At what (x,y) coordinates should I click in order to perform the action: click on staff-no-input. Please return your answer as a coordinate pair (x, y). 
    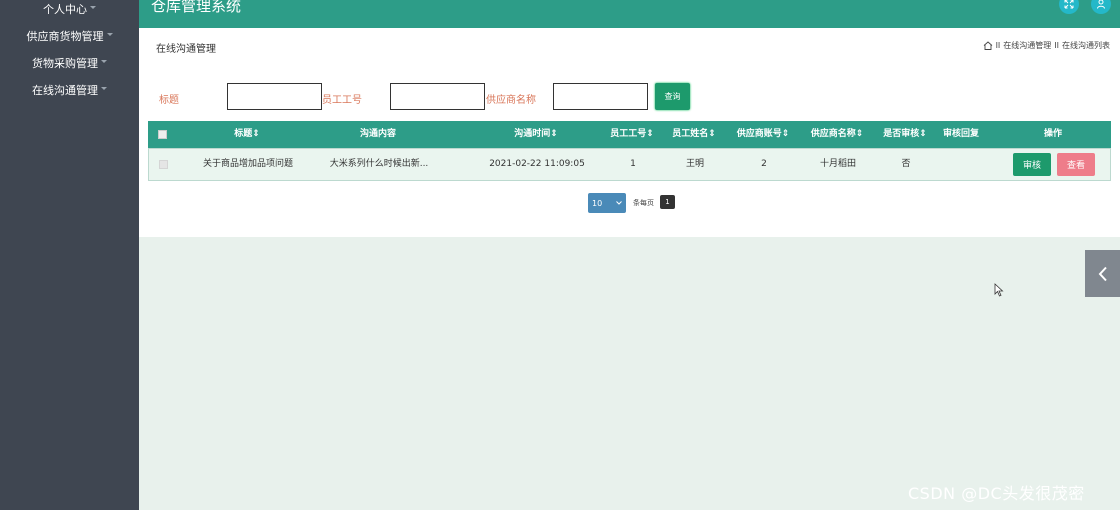
    Looking at the image, I should click on (437, 96).